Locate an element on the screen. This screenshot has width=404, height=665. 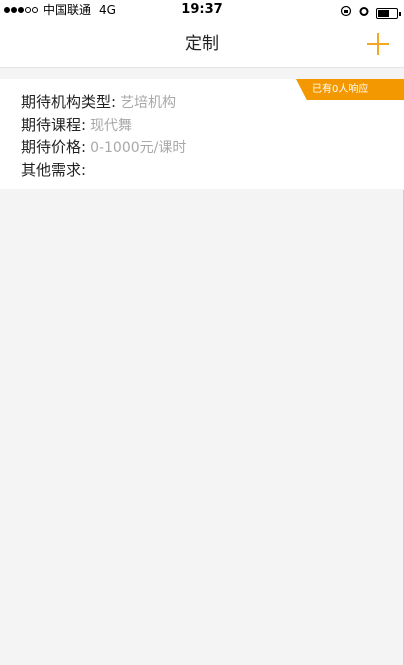
navigation-bar: 定制 is located at coordinates (202, 44).